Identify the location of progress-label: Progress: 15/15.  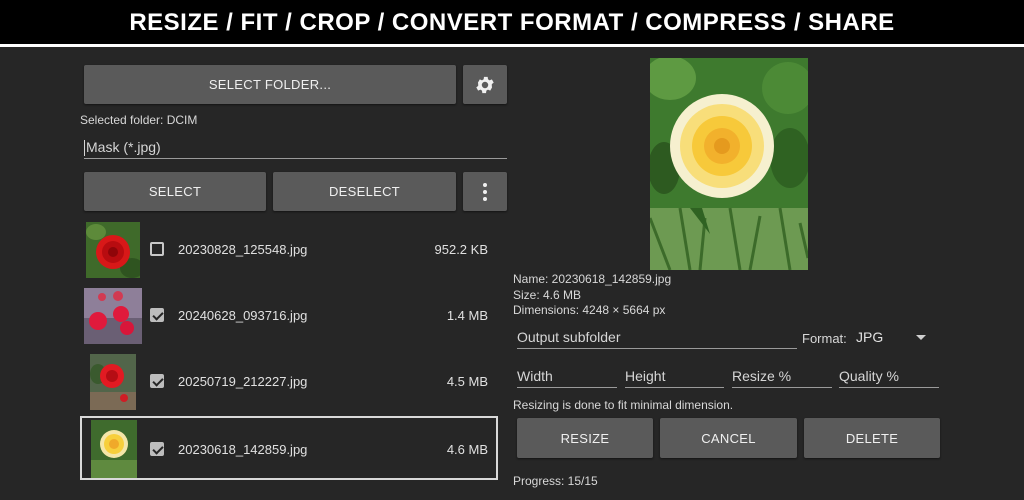
(555, 481).